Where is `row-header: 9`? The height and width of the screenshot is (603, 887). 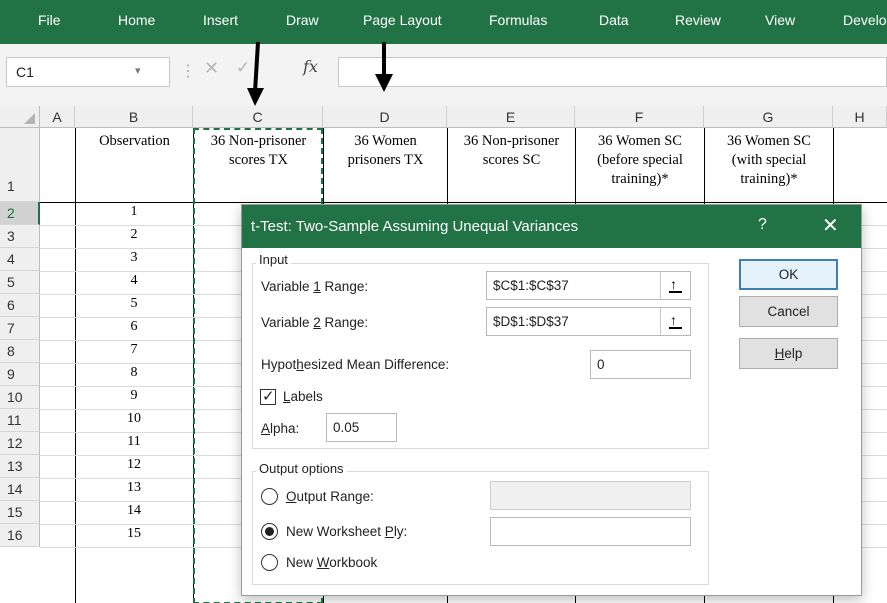 row-header: 9 is located at coordinates (20, 374).